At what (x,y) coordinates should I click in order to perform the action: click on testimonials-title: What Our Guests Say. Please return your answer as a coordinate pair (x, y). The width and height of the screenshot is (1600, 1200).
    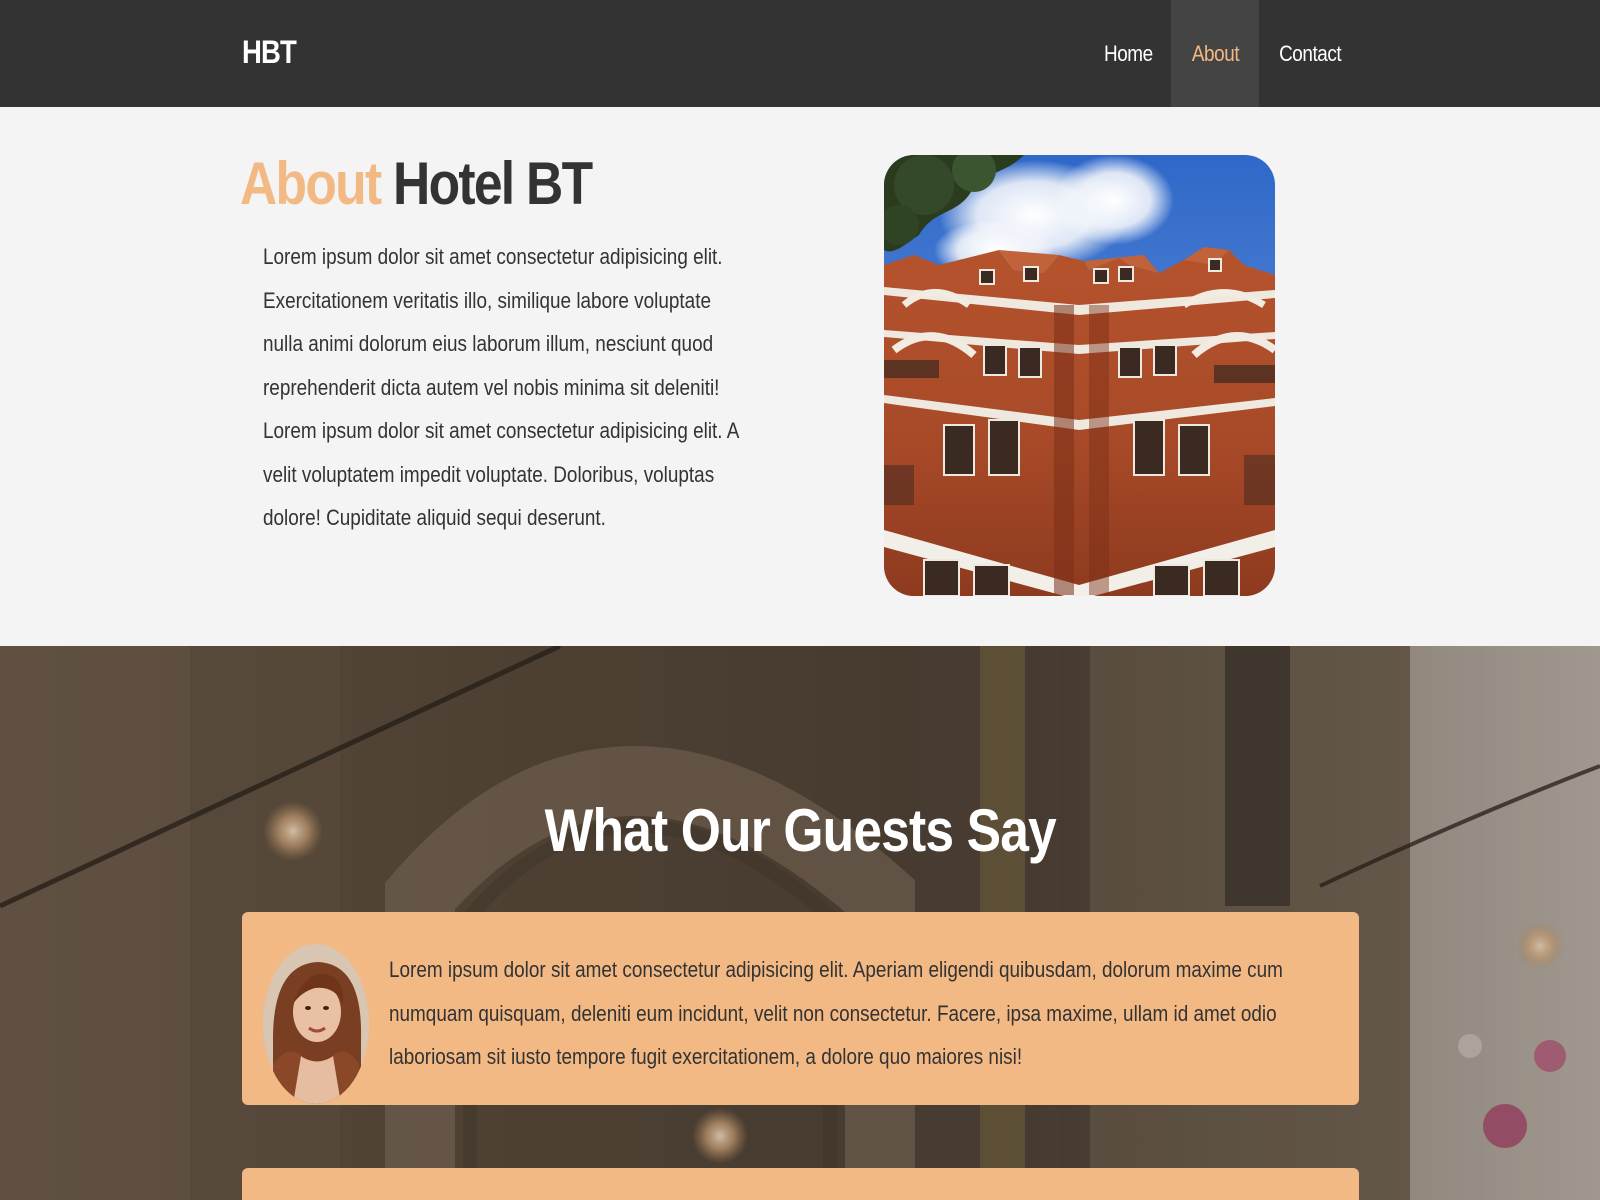
    Looking at the image, I should click on (800, 830).